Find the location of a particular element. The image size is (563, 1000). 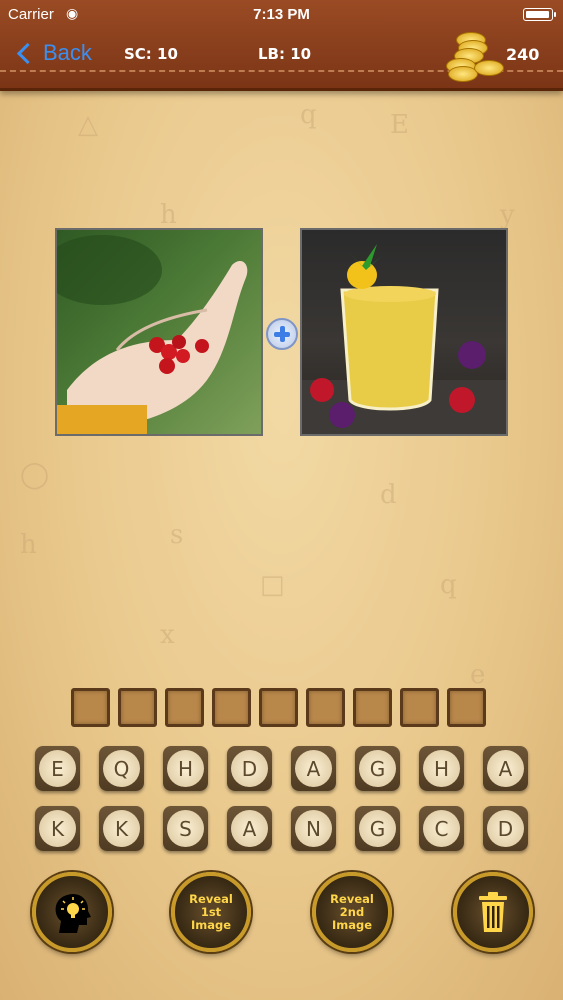

clock: 7:13 PM is located at coordinates (281, 14).